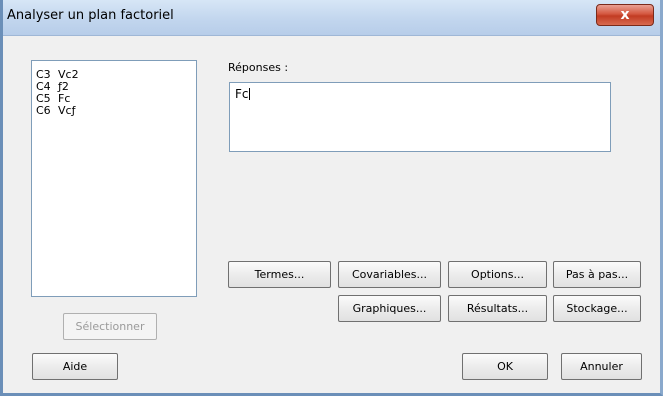  Describe the element at coordinates (55, 111) in the screenshot. I see `list-item: C6 Vcƒ` at that location.